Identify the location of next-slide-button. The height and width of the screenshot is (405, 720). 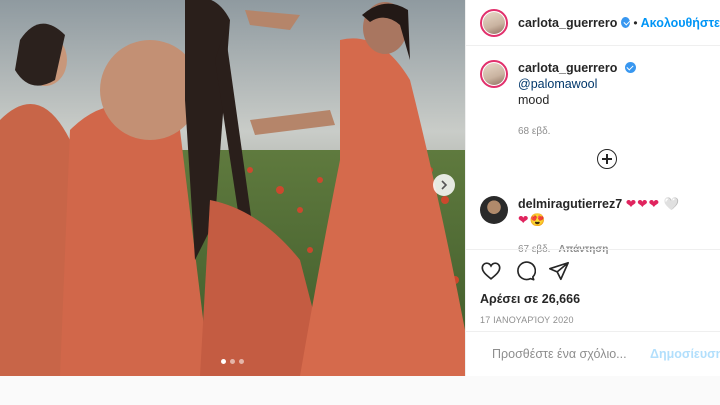
(444, 185).